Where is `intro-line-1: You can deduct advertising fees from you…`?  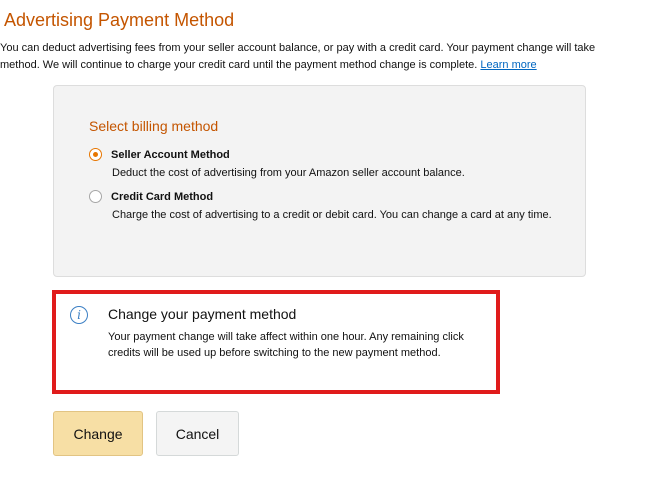 intro-line-1: You can deduct advertising fees from you… is located at coordinates (298, 48).